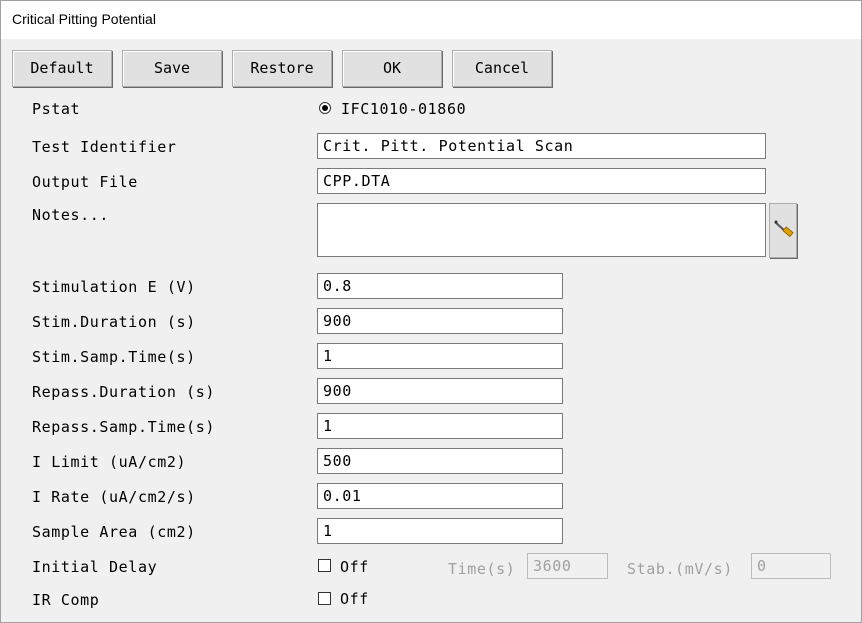 This screenshot has height=623, width=862. Describe the element at coordinates (440, 461) in the screenshot. I see `param-input-i-limit: 500` at that location.